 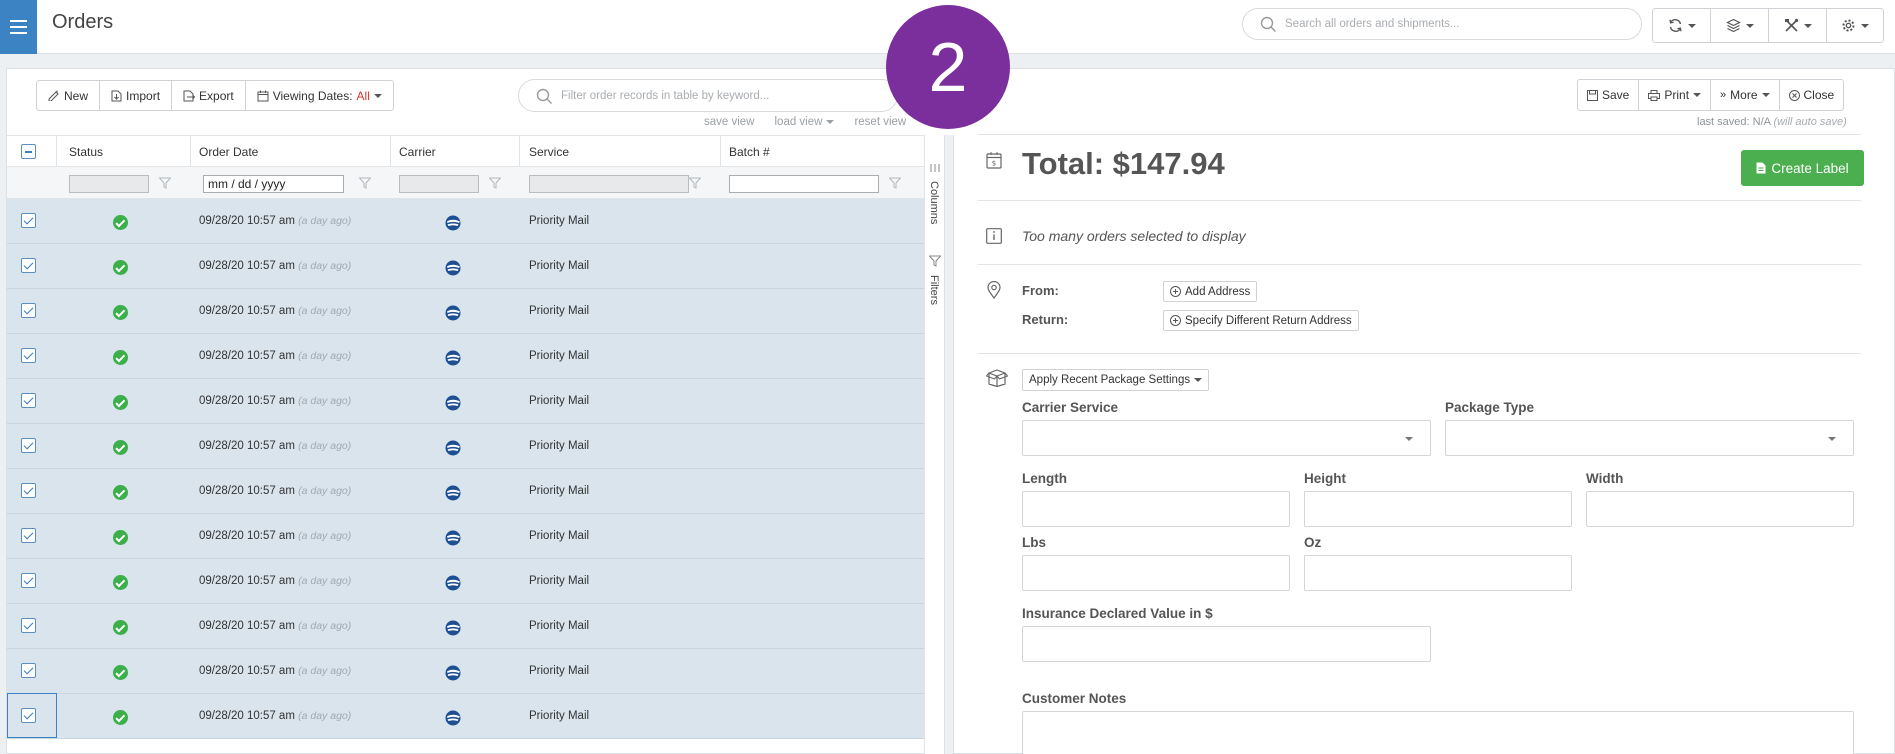 I want to click on global-search, so click(x=1442, y=24).